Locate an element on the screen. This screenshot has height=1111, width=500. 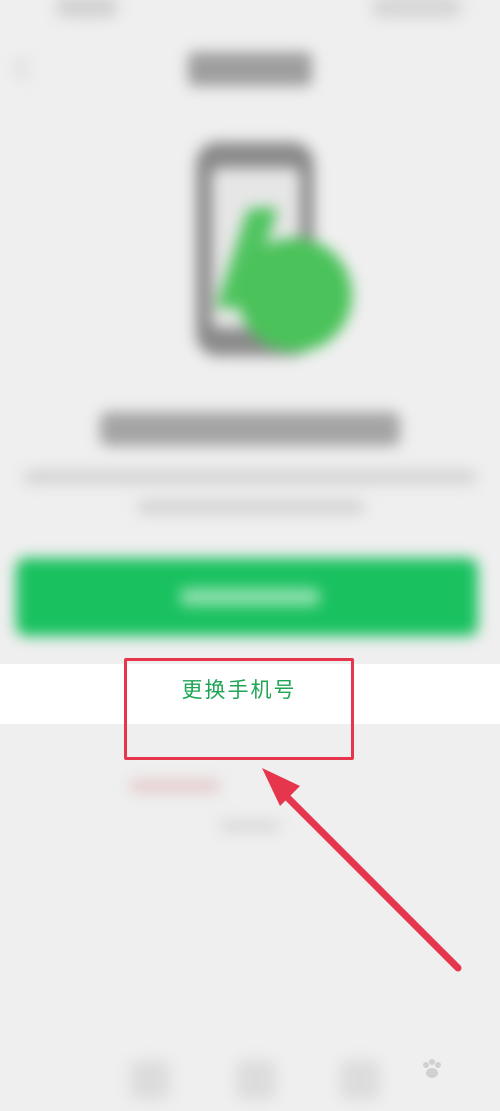
baidu-paw-icon is located at coordinates (432, 1068).